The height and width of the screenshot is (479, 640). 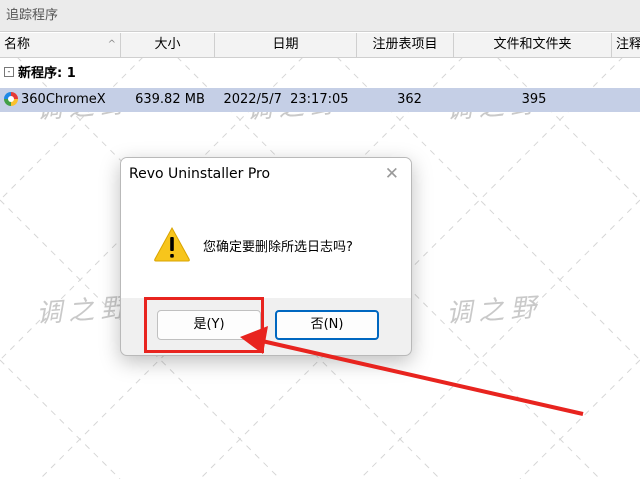 What do you see at coordinates (200, 174) in the screenshot?
I see `dialog-title: Revo Uninstaller Pro` at bounding box center [200, 174].